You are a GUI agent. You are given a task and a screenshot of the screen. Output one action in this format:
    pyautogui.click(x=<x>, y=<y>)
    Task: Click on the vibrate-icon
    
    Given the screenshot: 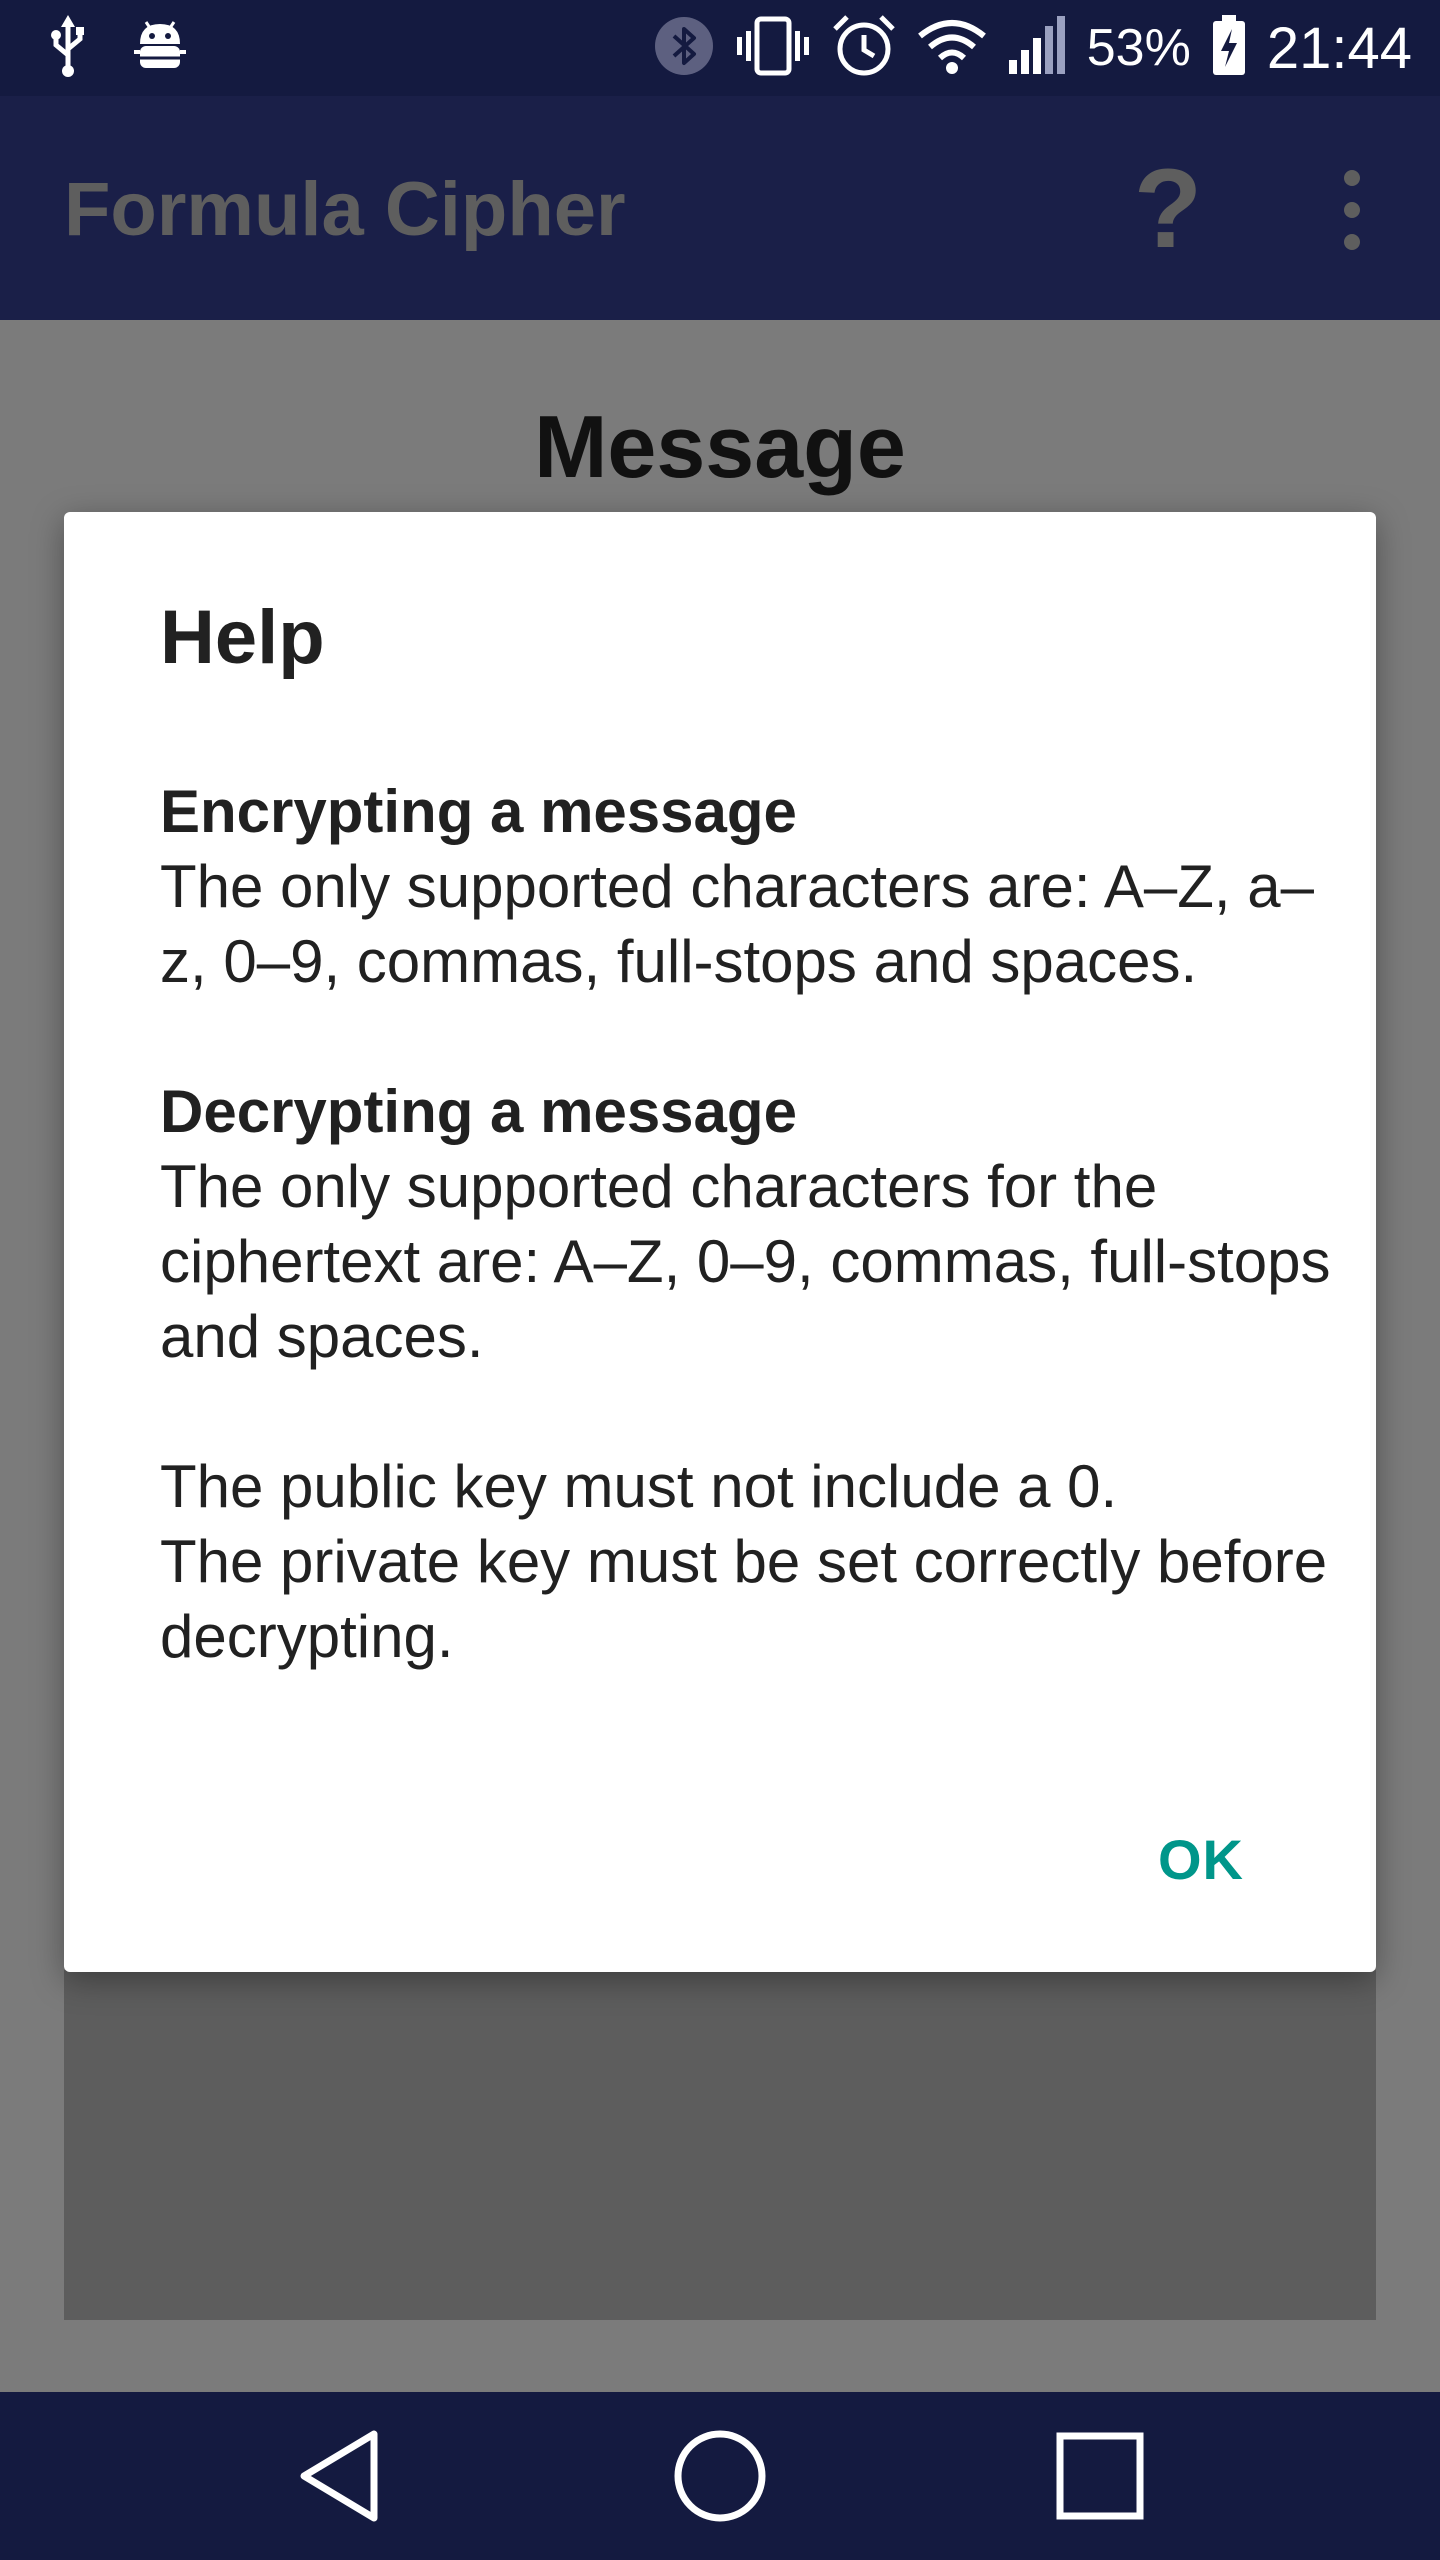 What is the action you would take?
    pyautogui.click(x=773, y=48)
    